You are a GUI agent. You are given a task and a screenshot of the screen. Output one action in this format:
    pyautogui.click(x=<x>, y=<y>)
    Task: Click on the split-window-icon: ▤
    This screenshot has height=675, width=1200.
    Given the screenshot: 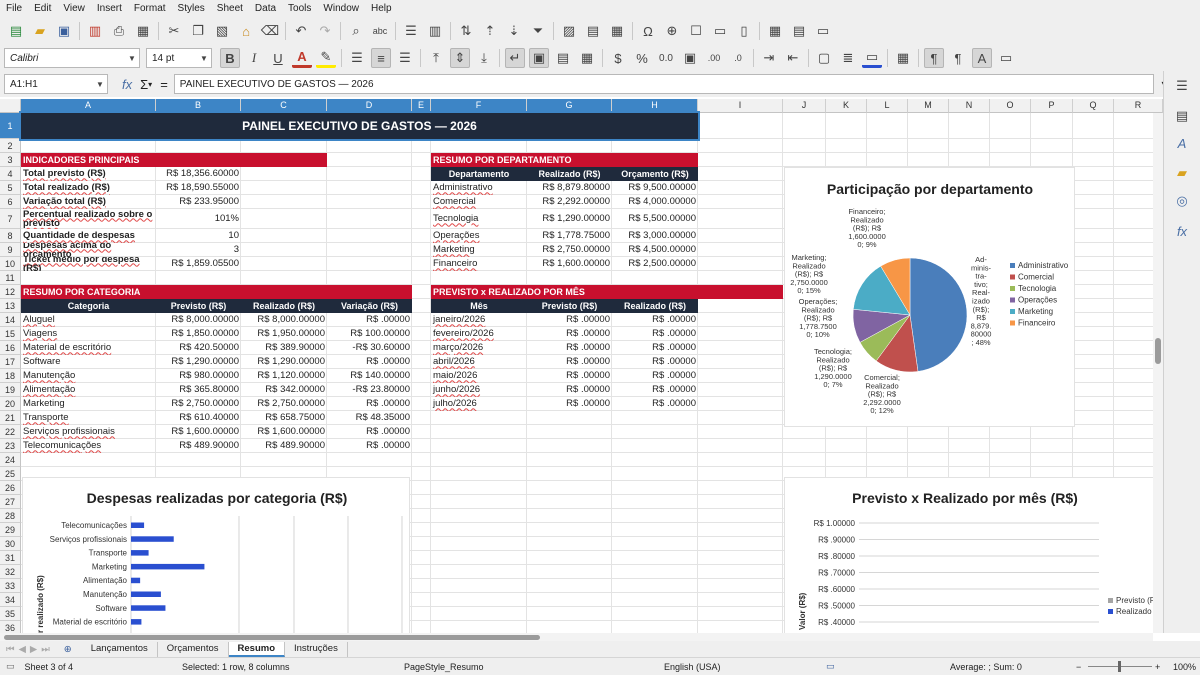 What is the action you would take?
    pyautogui.click(x=799, y=31)
    